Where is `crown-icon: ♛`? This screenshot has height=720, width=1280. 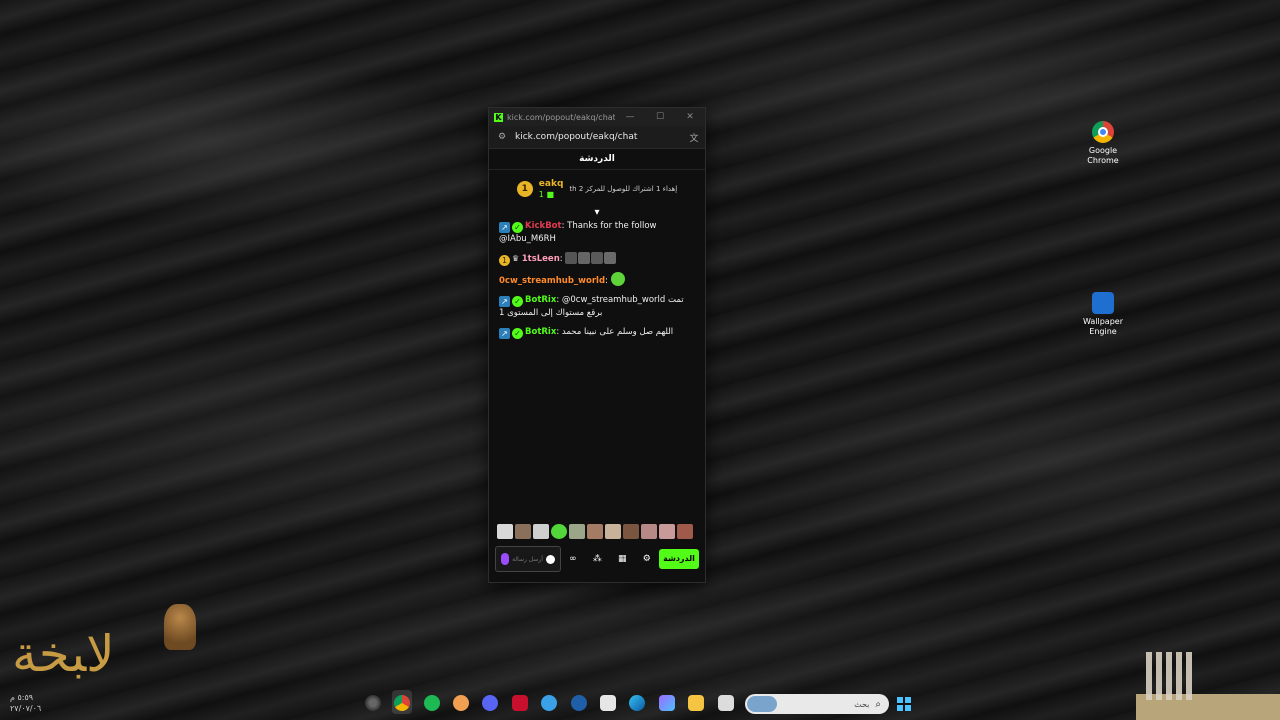
crown-icon: ♛ is located at coordinates (517, 258).